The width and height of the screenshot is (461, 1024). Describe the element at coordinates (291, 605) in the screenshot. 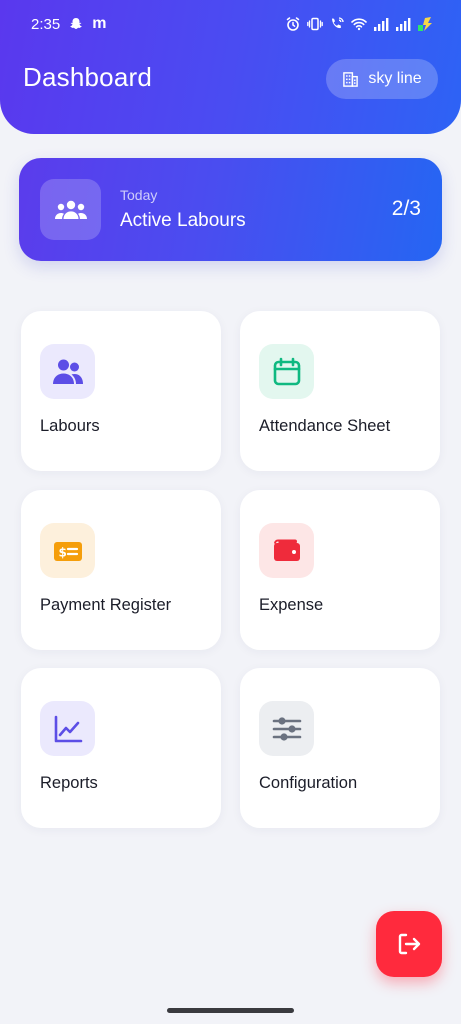

I see `expense-label: Expense` at that location.